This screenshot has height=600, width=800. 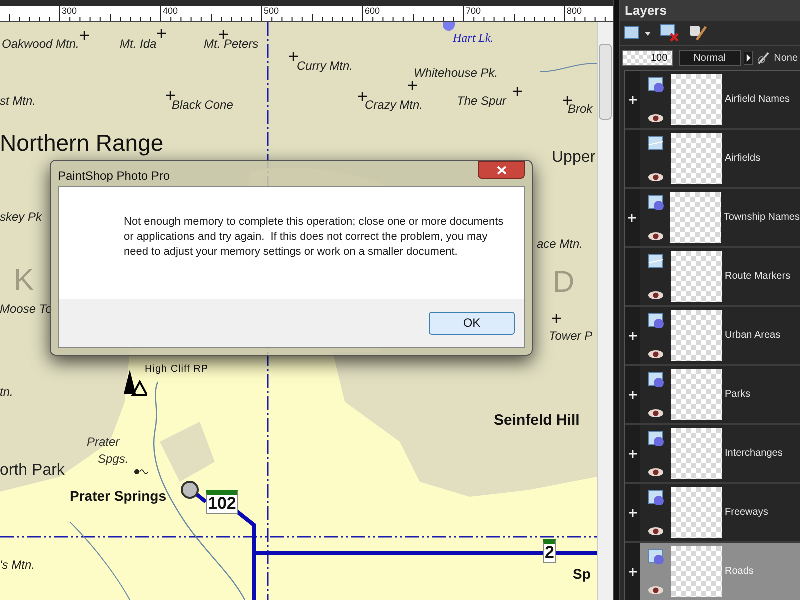 I want to click on map-label: tn., so click(x=7, y=392).